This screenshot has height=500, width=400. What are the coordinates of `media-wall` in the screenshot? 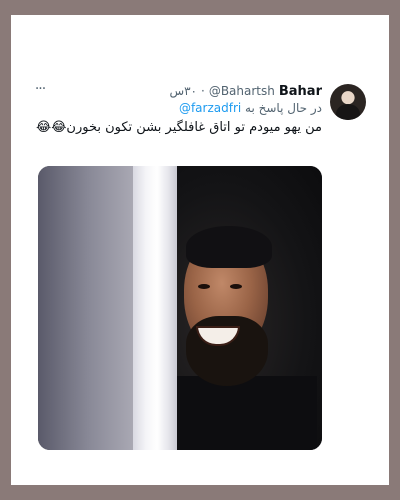 It's located at (85, 308).